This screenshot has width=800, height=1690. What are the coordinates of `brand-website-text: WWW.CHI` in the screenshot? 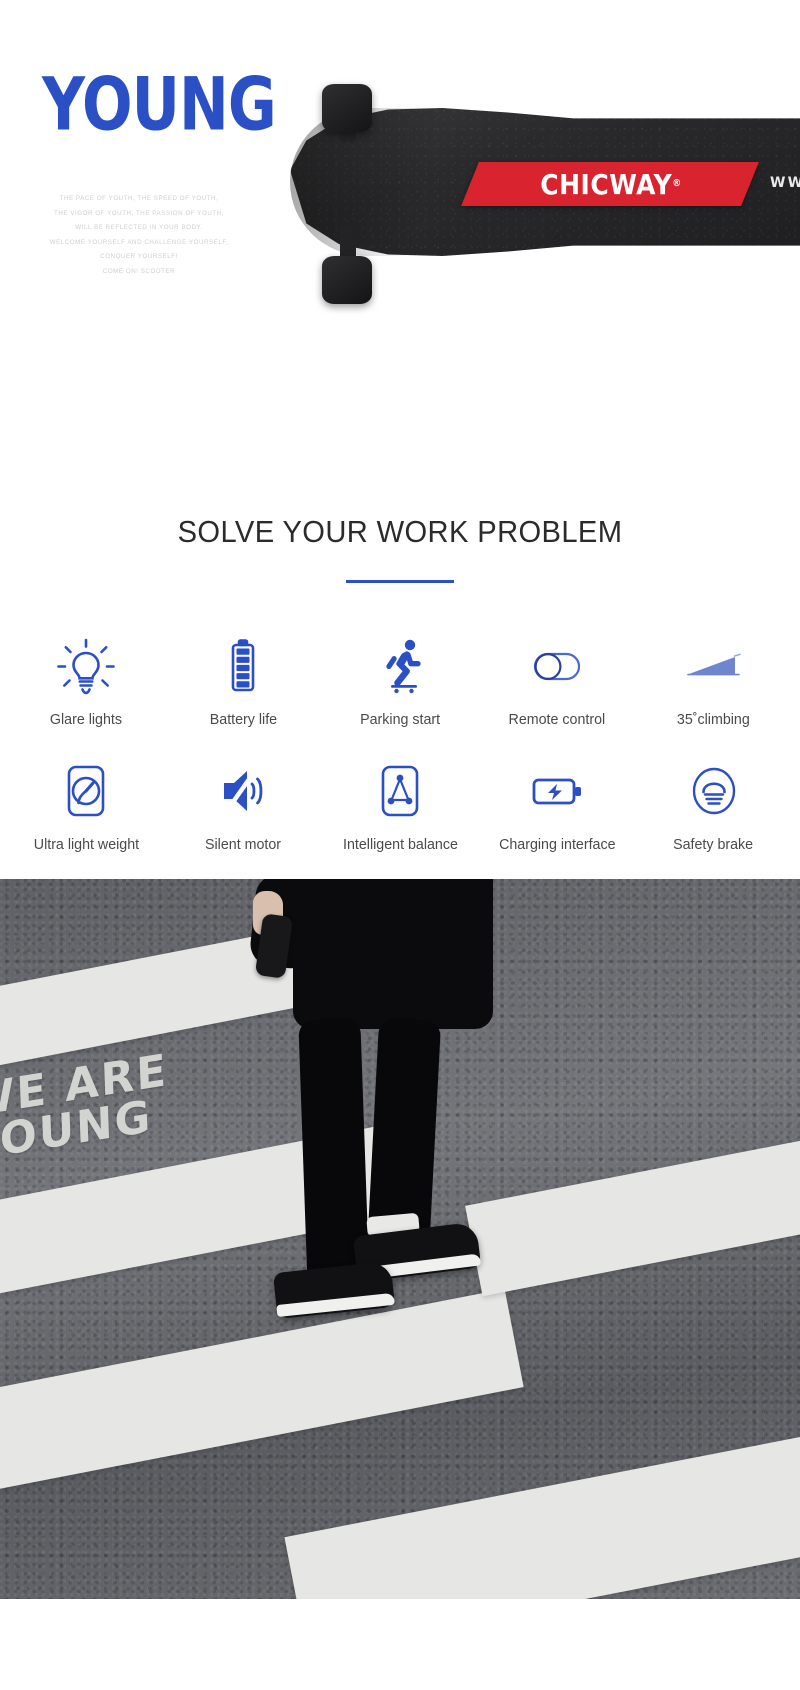 It's located at (785, 183).